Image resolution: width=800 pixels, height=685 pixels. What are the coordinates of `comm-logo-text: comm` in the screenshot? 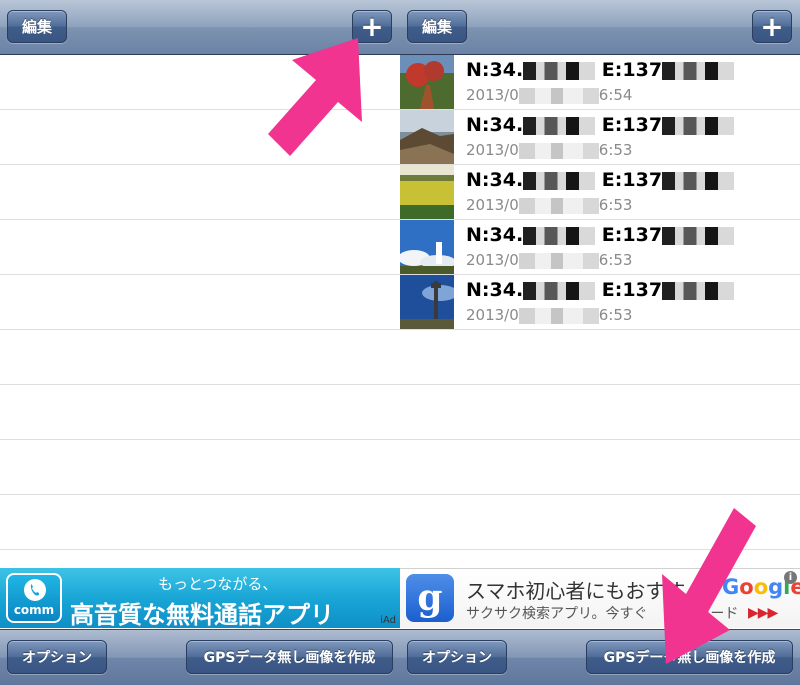 It's located at (34, 610).